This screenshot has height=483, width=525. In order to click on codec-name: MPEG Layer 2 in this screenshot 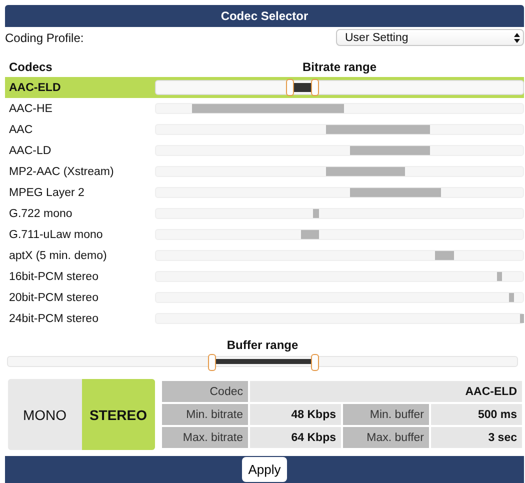, I will do `click(46, 192)`.